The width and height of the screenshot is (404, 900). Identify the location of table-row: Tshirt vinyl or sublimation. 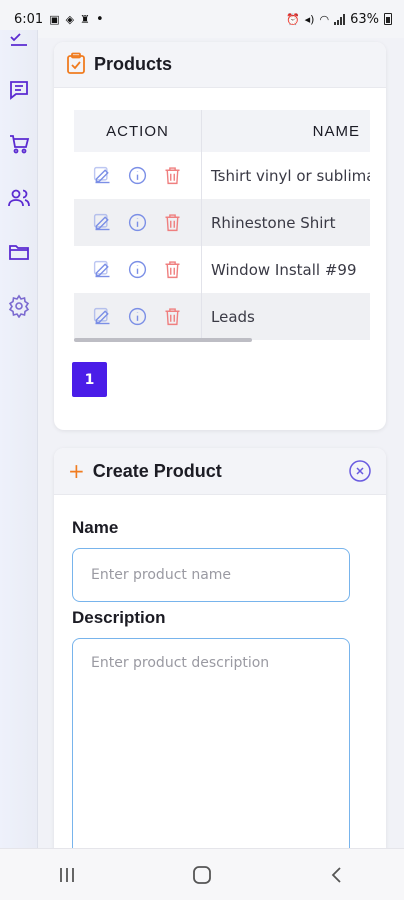
(222, 175).